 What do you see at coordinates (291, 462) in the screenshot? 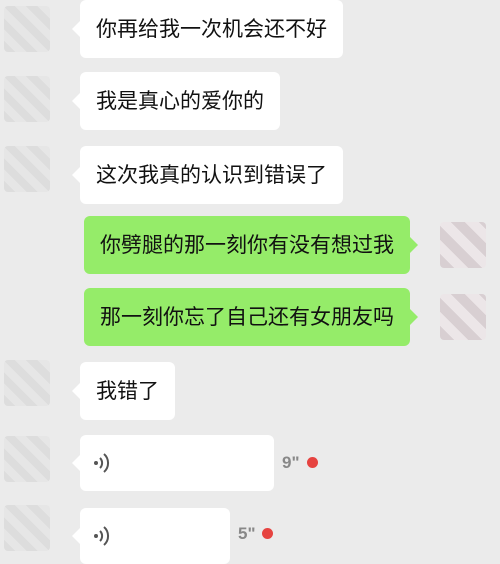
I see `voice-duration: 9"` at bounding box center [291, 462].